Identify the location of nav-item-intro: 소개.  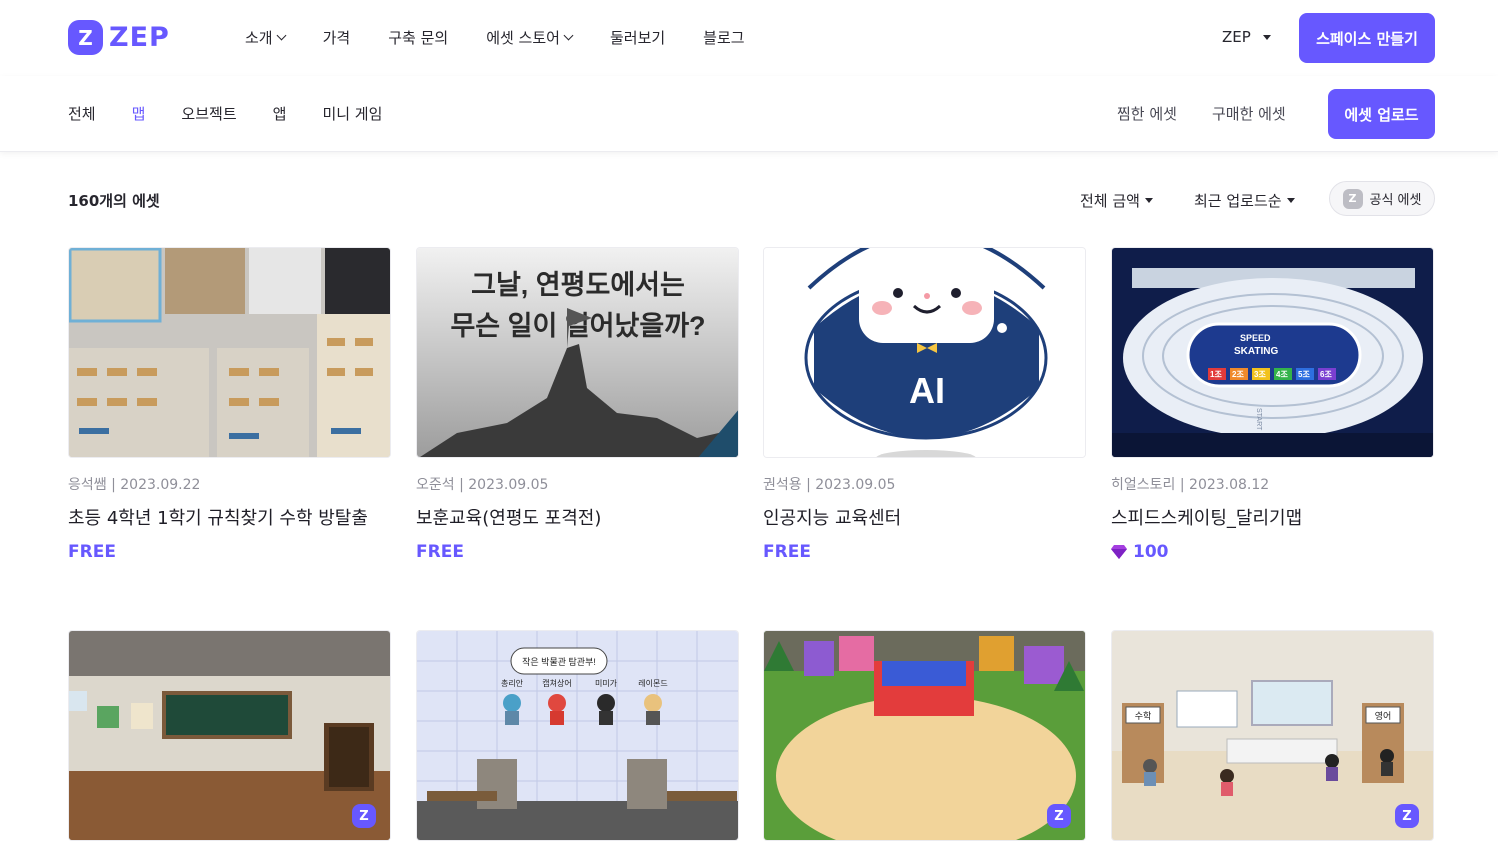
(266, 37).